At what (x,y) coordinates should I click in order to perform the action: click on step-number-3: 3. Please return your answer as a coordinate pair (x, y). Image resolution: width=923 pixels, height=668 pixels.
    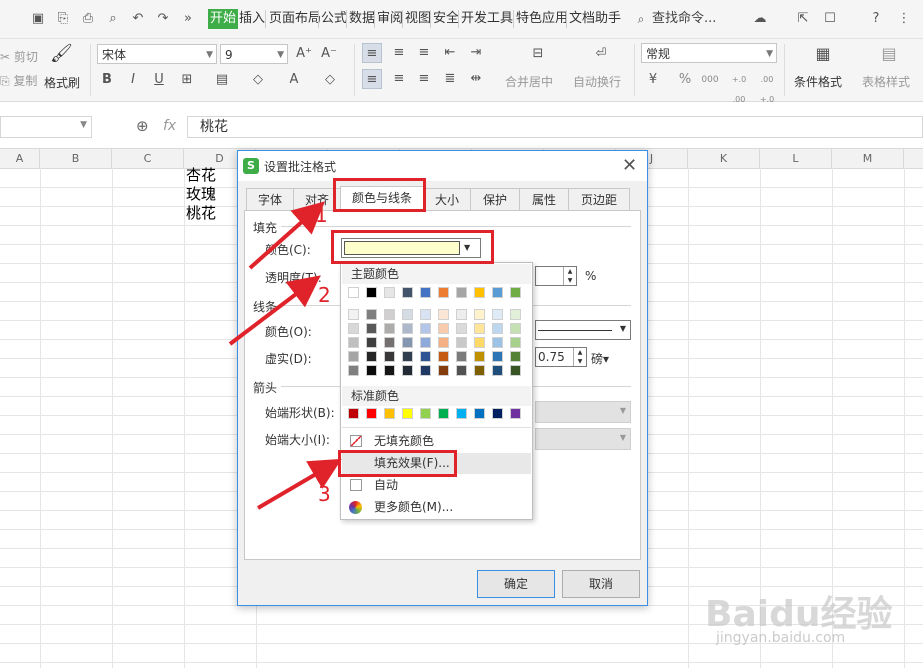
    Looking at the image, I should click on (324, 494).